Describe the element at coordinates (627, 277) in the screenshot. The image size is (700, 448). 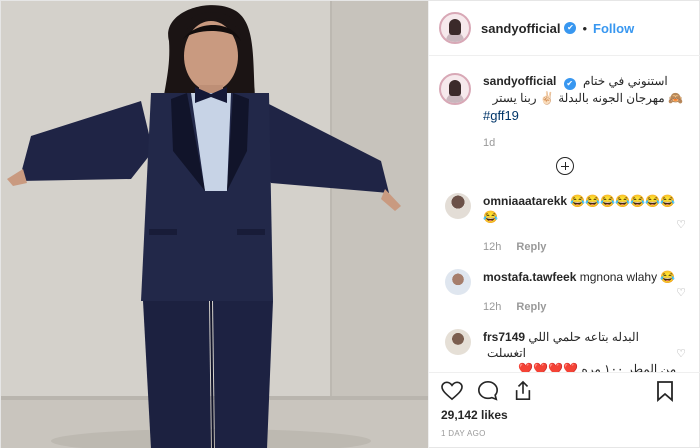
I see `comment-text: mgnona wlahy 😂` at that location.